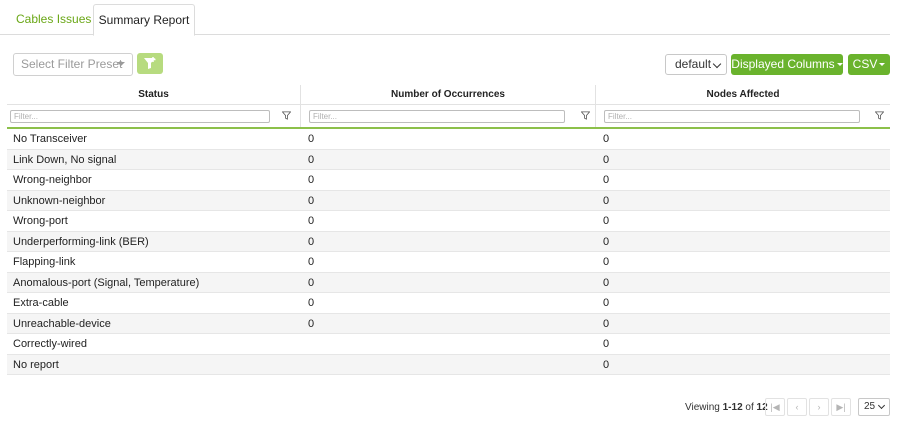  Describe the element at coordinates (742, 95) in the screenshot. I see `column-header-nodes-affected: Nodes Affected` at that location.